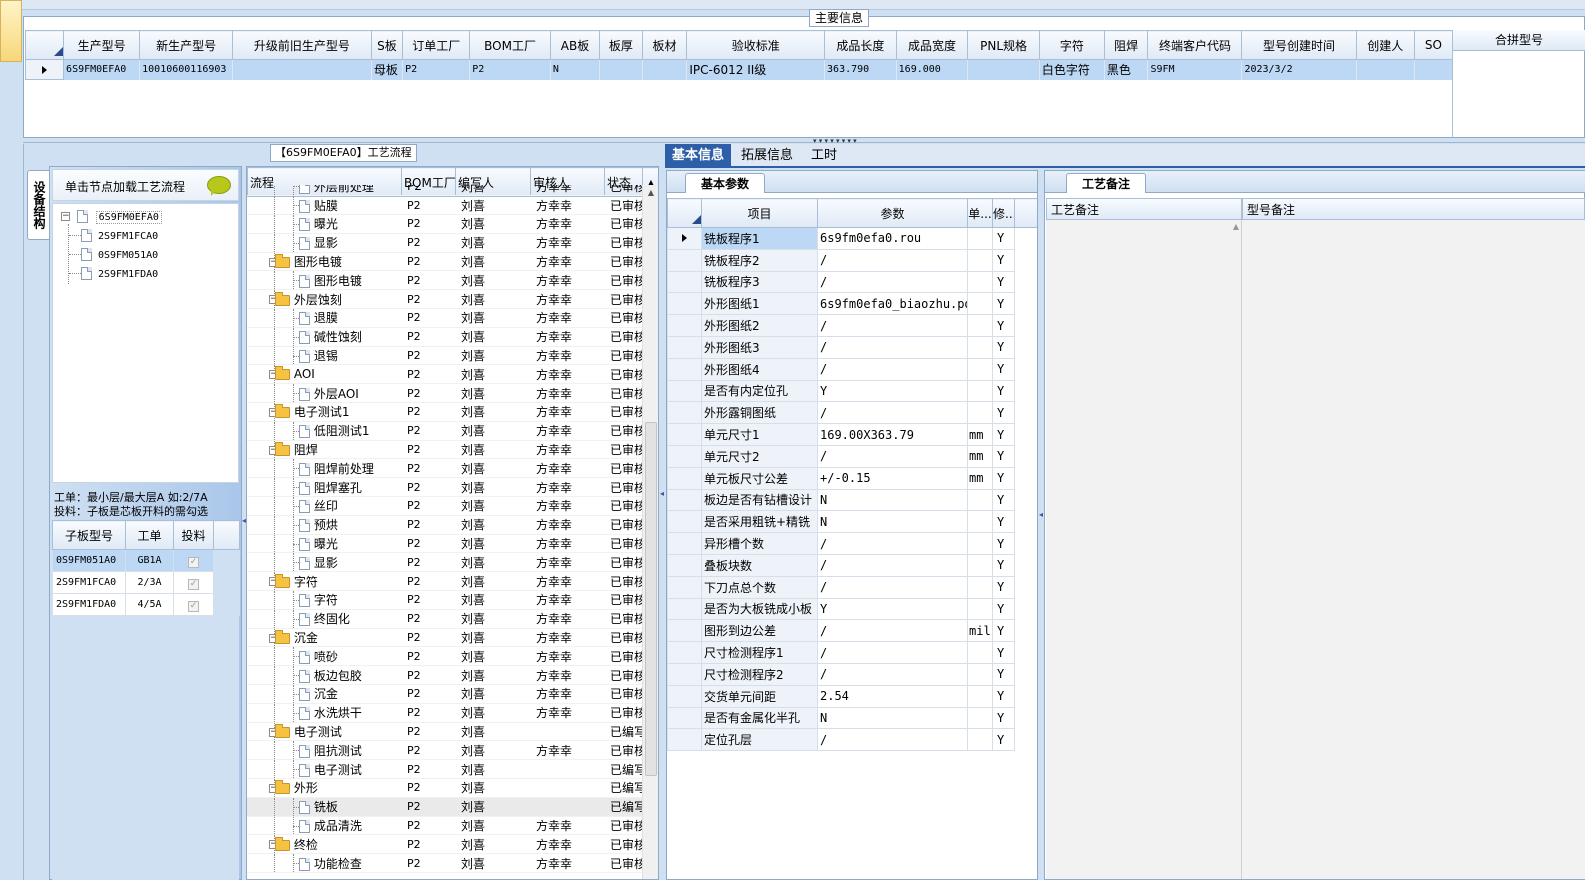 The image size is (1585, 880). I want to click on param-row: 单元尺寸1 169.00X363.79 mm Y, so click(852, 434).